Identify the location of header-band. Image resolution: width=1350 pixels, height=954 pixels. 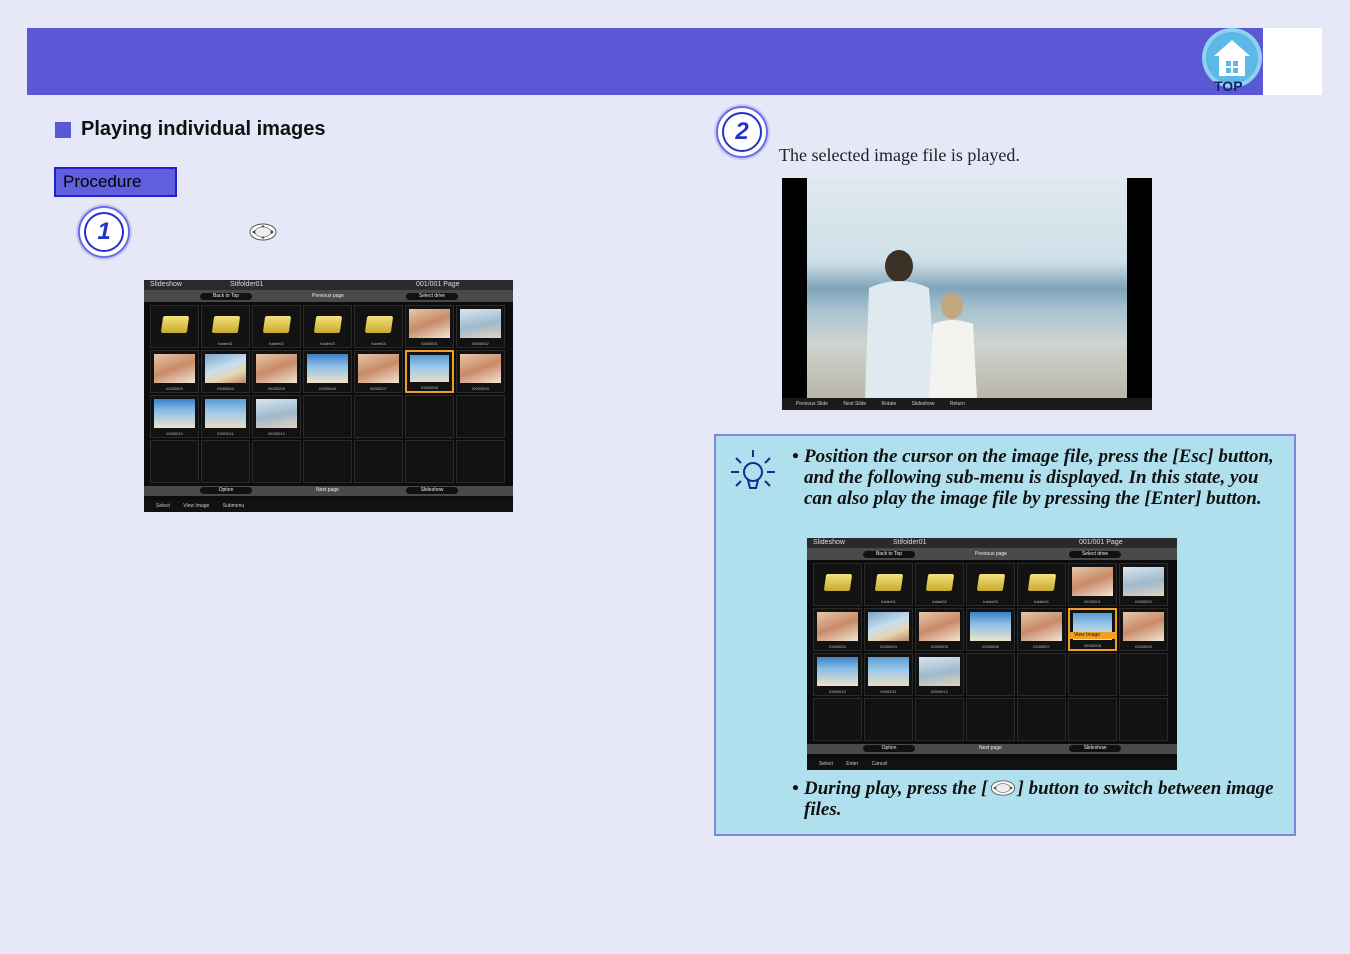
(645, 61).